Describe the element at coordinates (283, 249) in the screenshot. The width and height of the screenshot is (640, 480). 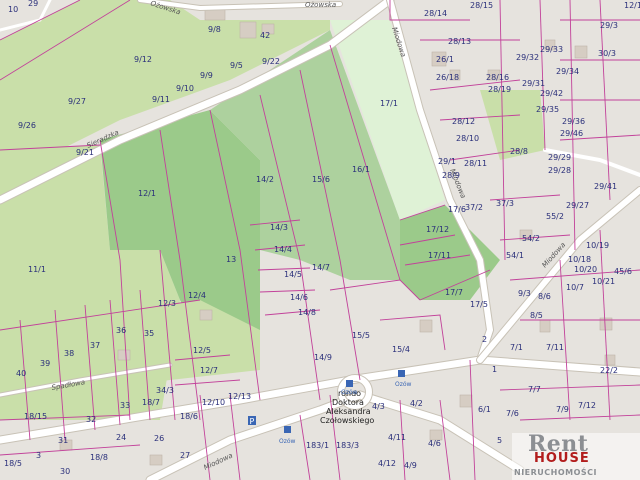
I see `parcel-label: 14/4` at that location.